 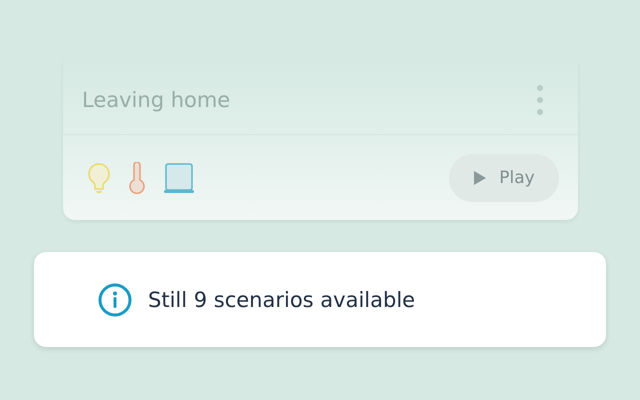 What do you see at coordinates (282, 300) in the screenshot?
I see `toast-message: Still 9 scenarios available` at bounding box center [282, 300].